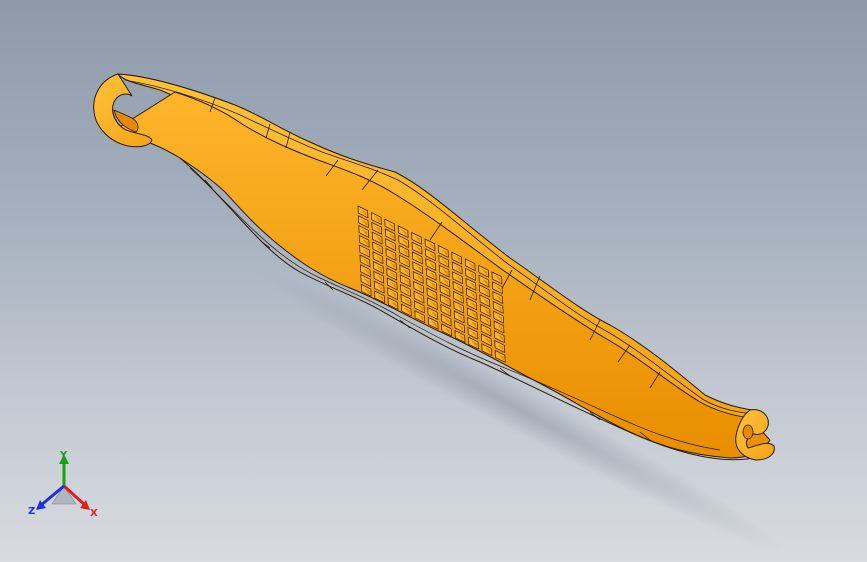 Image resolution: width=867 pixels, height=562 pixels. I want to click on view-orientation-triad: Y X Z, so click(64, 486).